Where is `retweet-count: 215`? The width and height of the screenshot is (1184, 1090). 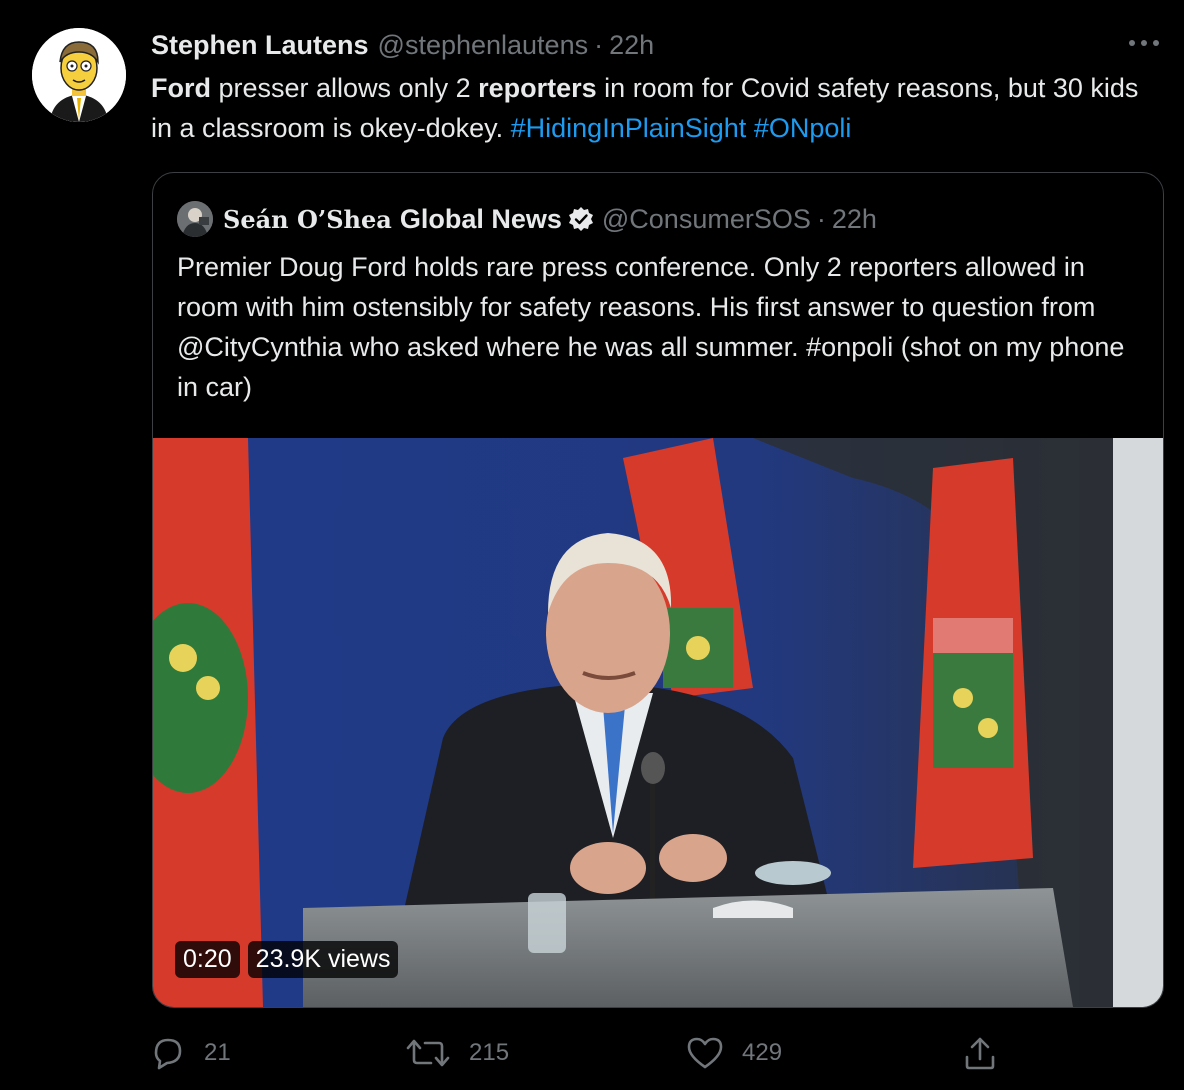
retweet-count: 215 is located at coordinates (489, 1052).